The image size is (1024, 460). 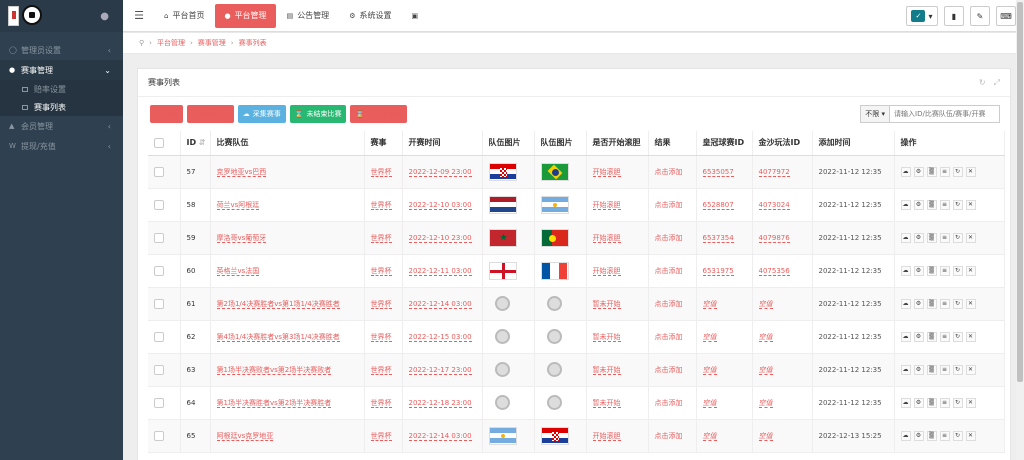 I want to click on cell-teams: 克罗地亚vs巴西, so click(x=287, y=172).